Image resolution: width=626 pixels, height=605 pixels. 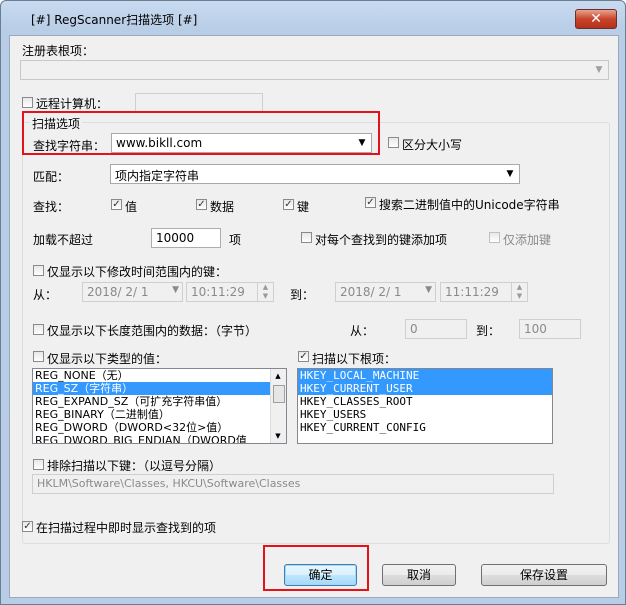 What do you see at coordinates (306, 237) in the screenshot?
I see `add-item-checkbox` at bounding box center [306, 237].